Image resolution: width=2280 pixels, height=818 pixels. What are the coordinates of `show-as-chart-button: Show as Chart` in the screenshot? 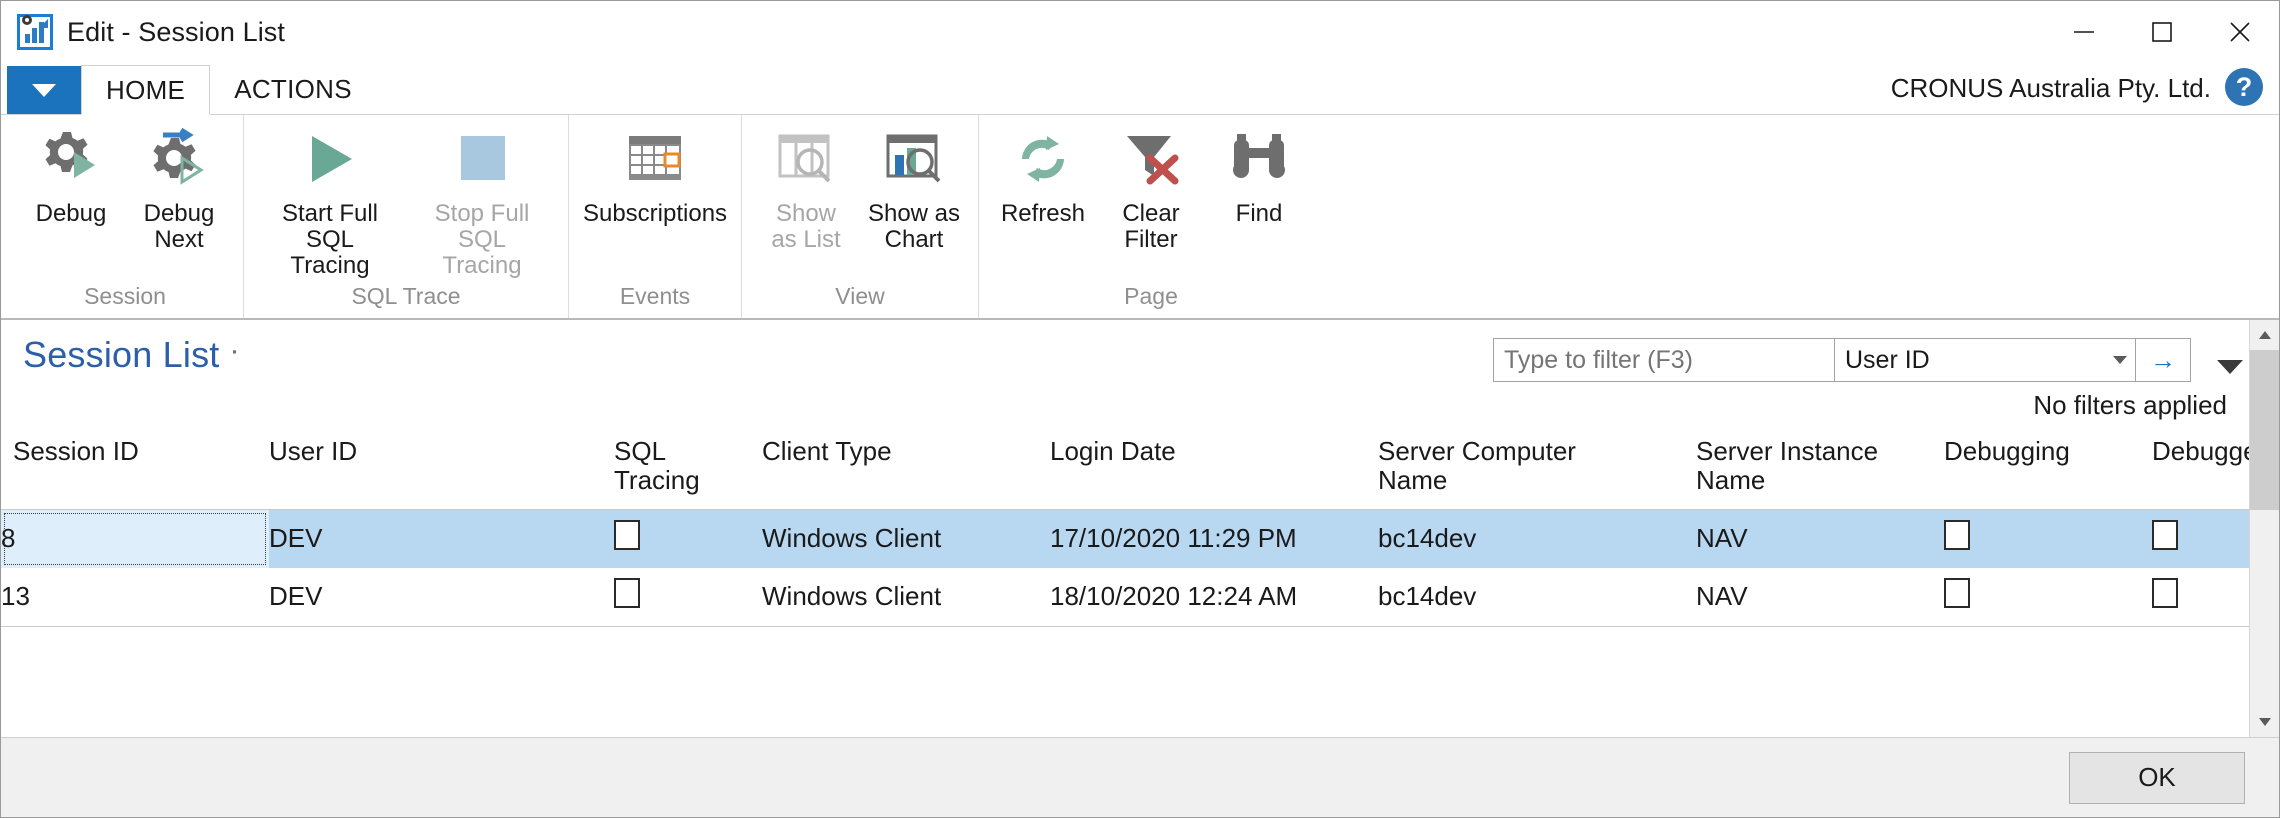 It's located at (914, 187).